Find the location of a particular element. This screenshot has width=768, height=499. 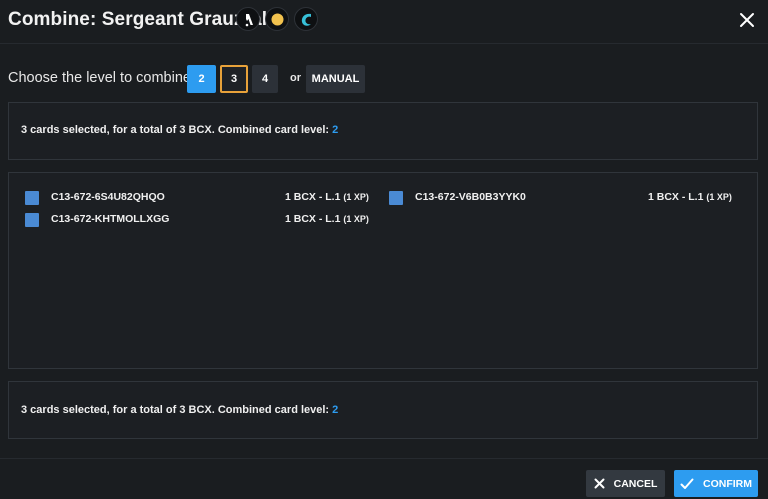

dialog-footer: CANCEL CONFIRM is located at coordinates (384, 478).